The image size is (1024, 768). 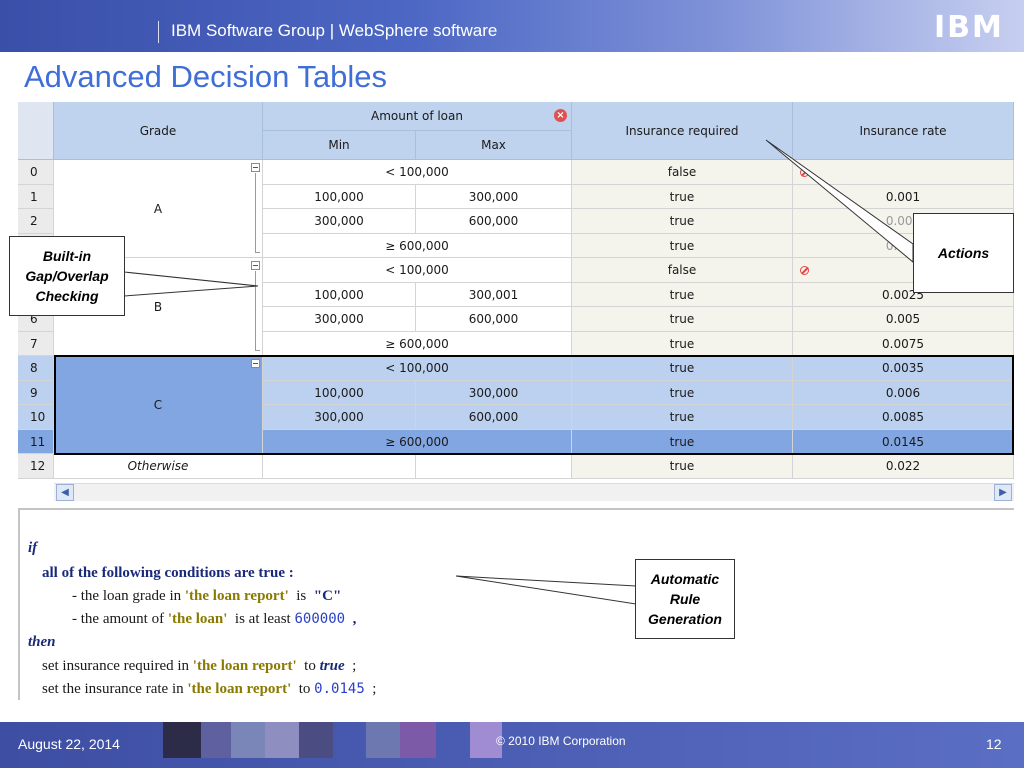 I want to click on column-header-insurance-rate: Insurance rate, so click(x=903, y=131).